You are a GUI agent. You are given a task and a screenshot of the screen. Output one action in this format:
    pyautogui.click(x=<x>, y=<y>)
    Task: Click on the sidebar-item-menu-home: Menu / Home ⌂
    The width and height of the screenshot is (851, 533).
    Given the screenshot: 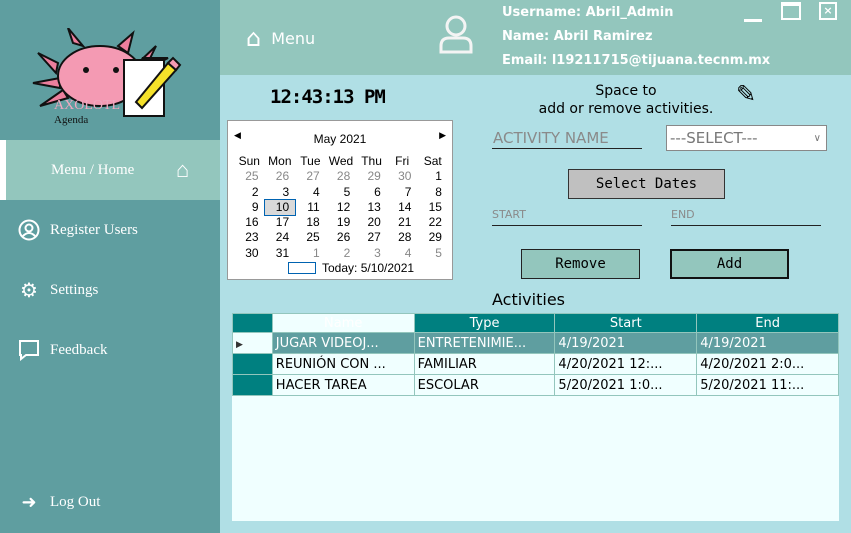 What is the action you would take?
    pyautogui.click(x=110, y=170)
    